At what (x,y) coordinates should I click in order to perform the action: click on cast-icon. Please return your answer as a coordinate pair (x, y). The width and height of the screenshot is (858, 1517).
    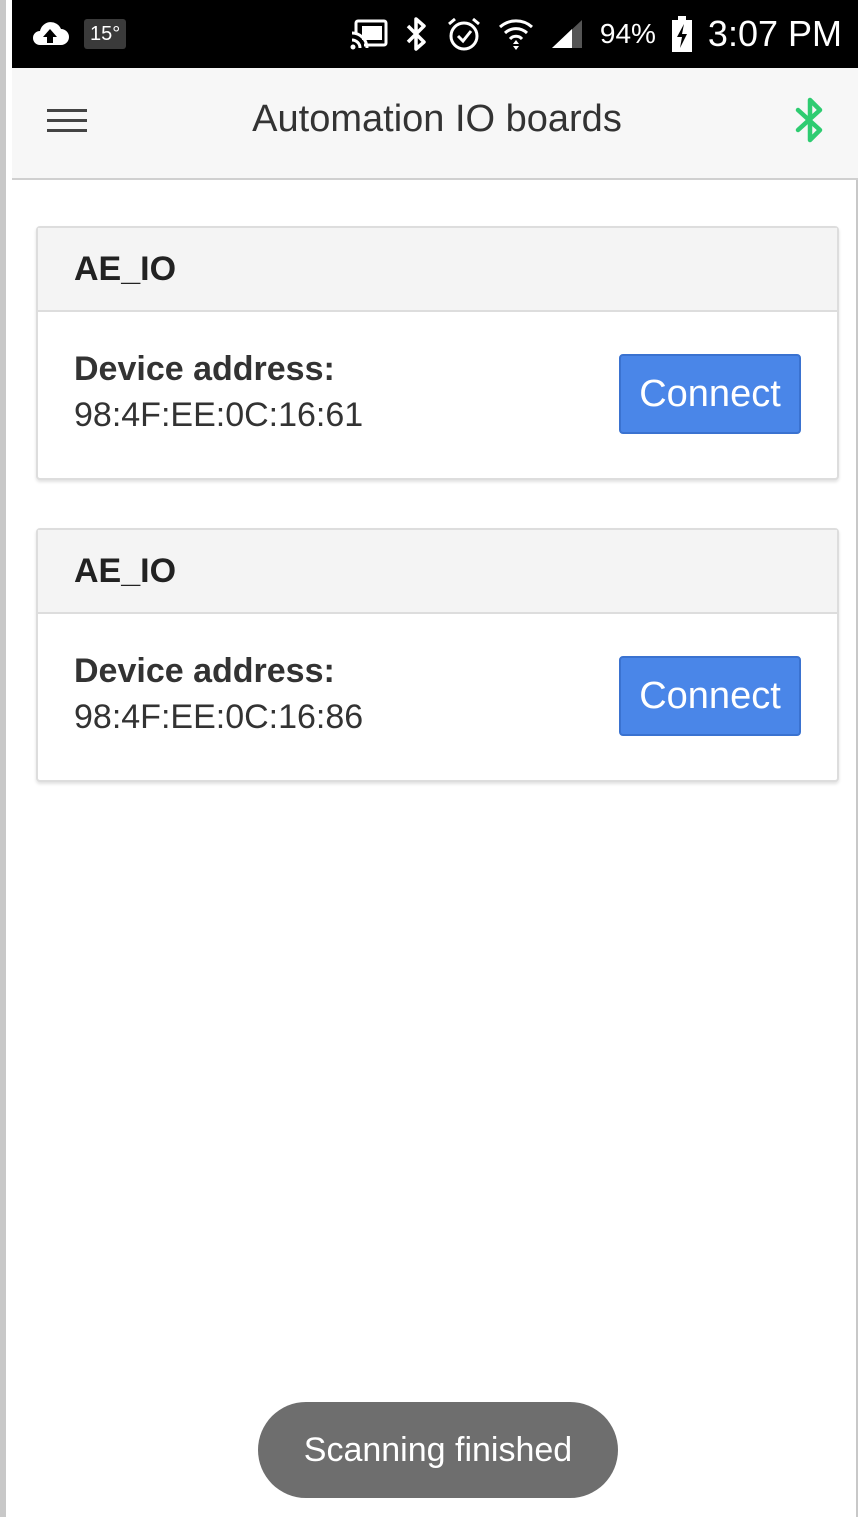
    Looking at the image, I should click on (368, 34).